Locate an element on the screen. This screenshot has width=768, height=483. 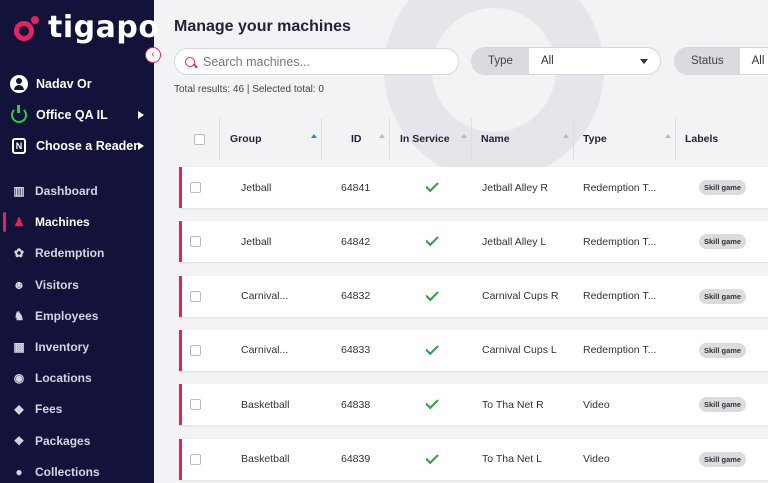
column-type: Type is located at coordinates (625, 139).